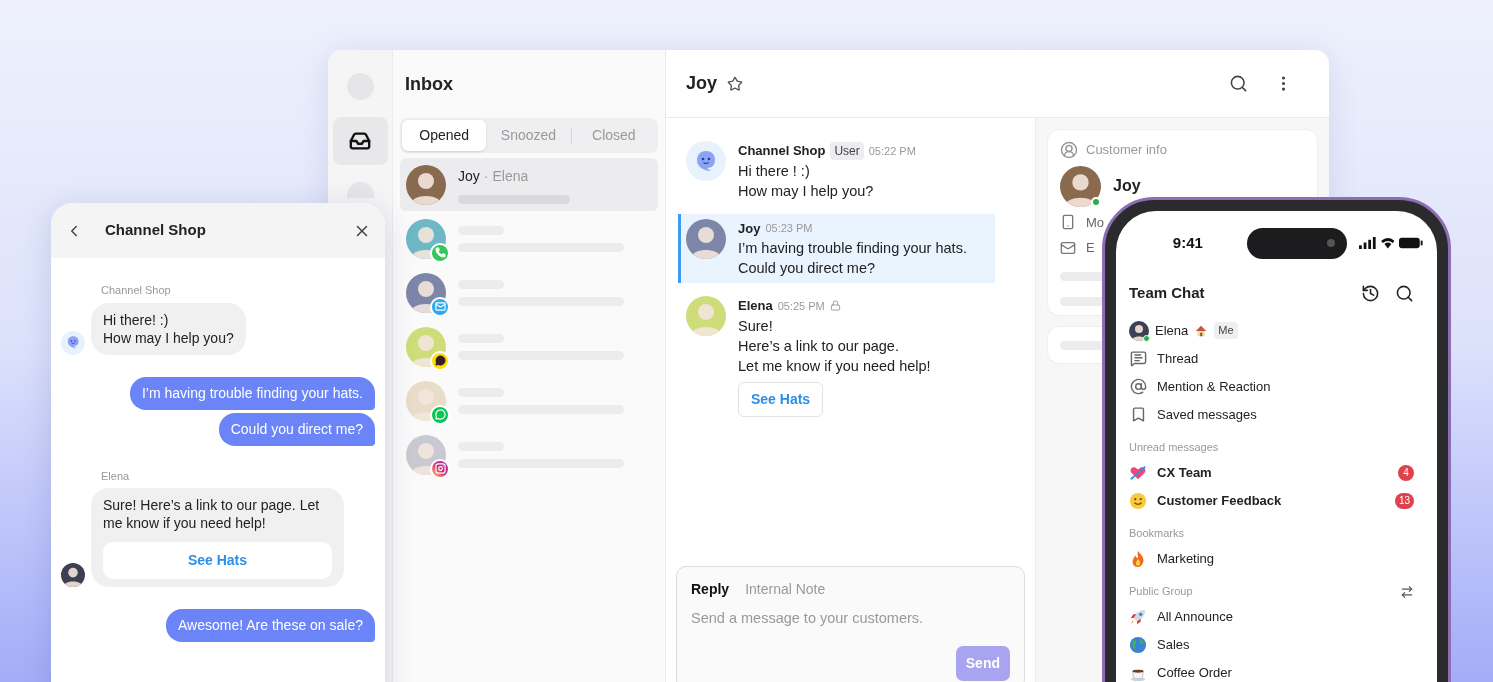 The height and width of the screenshot is (682, 1493). I want to click on menu-item: Thread, so click(1276, 358).